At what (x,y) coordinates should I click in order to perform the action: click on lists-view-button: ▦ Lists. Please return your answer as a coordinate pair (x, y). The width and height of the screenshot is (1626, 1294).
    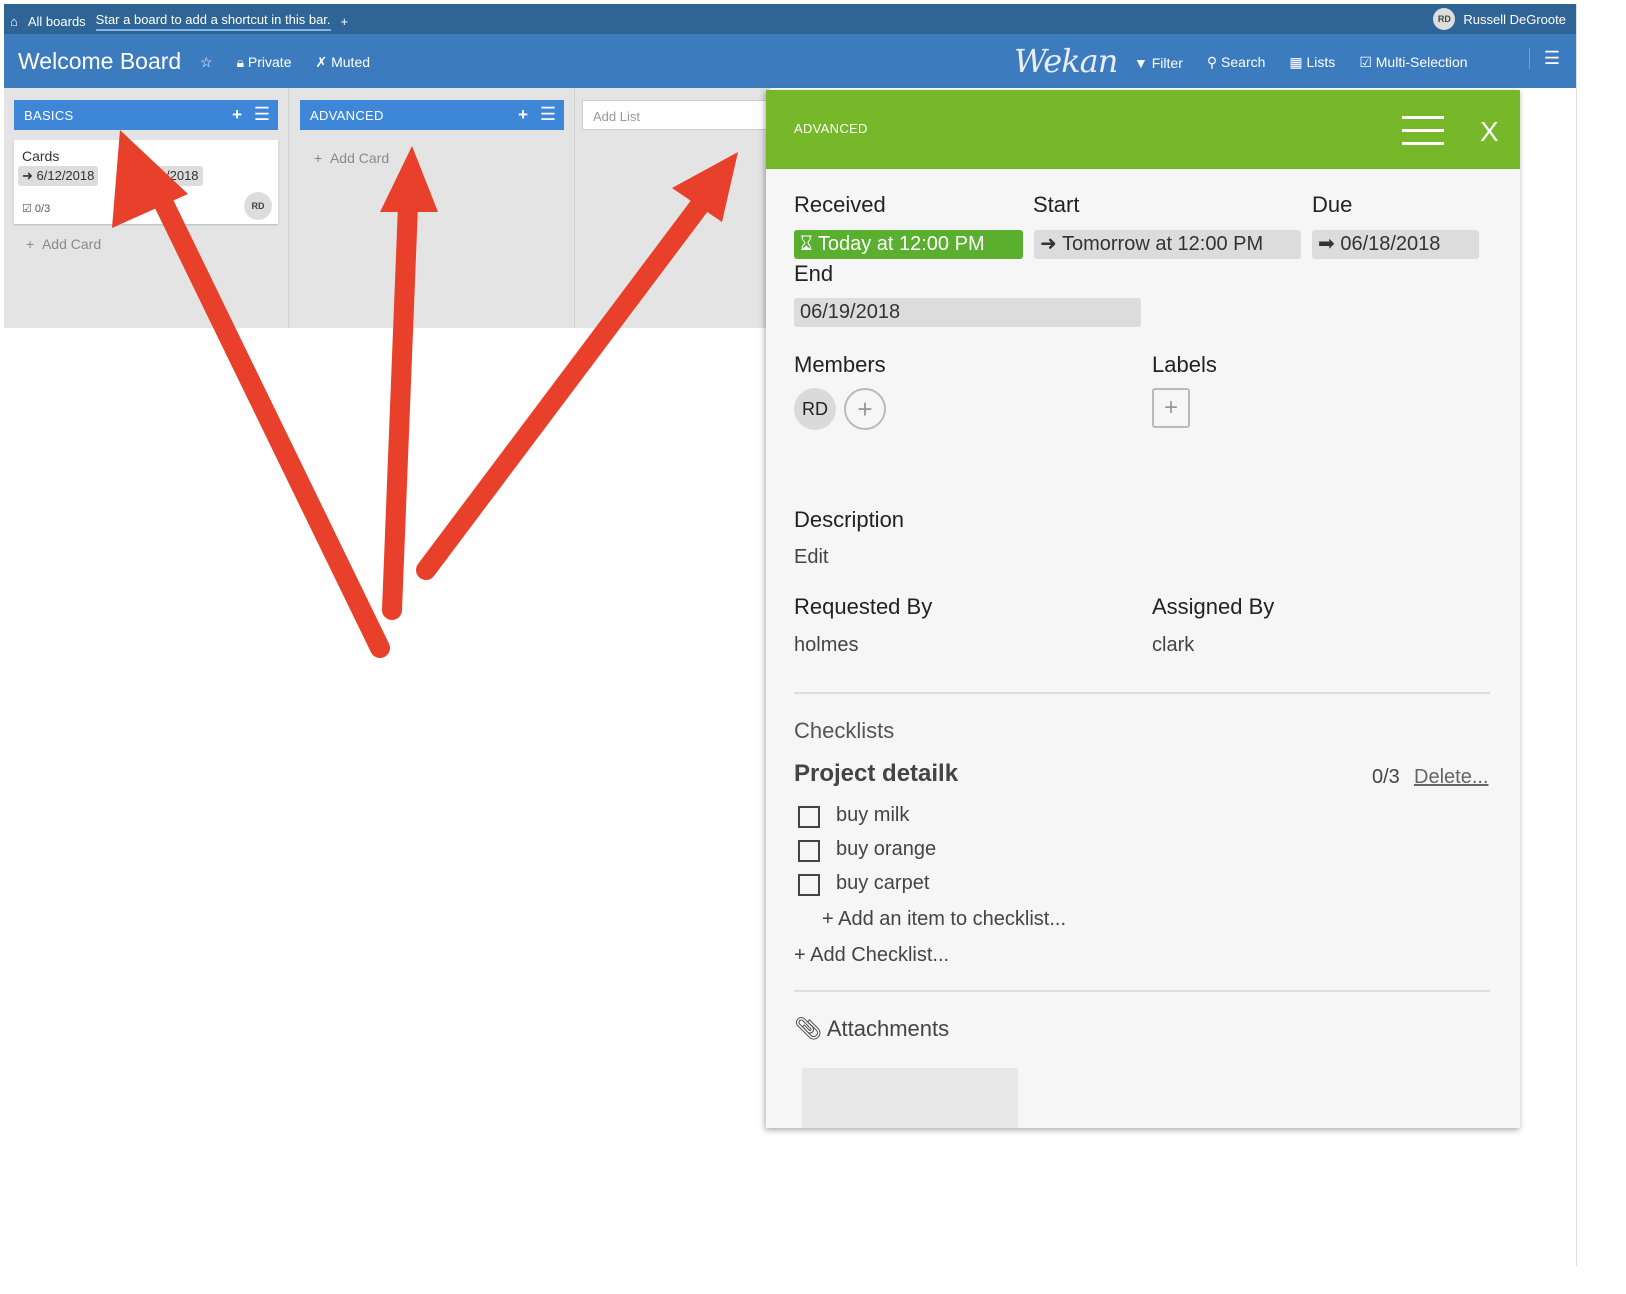
    Looking at the image, I should click on (1312, 62).